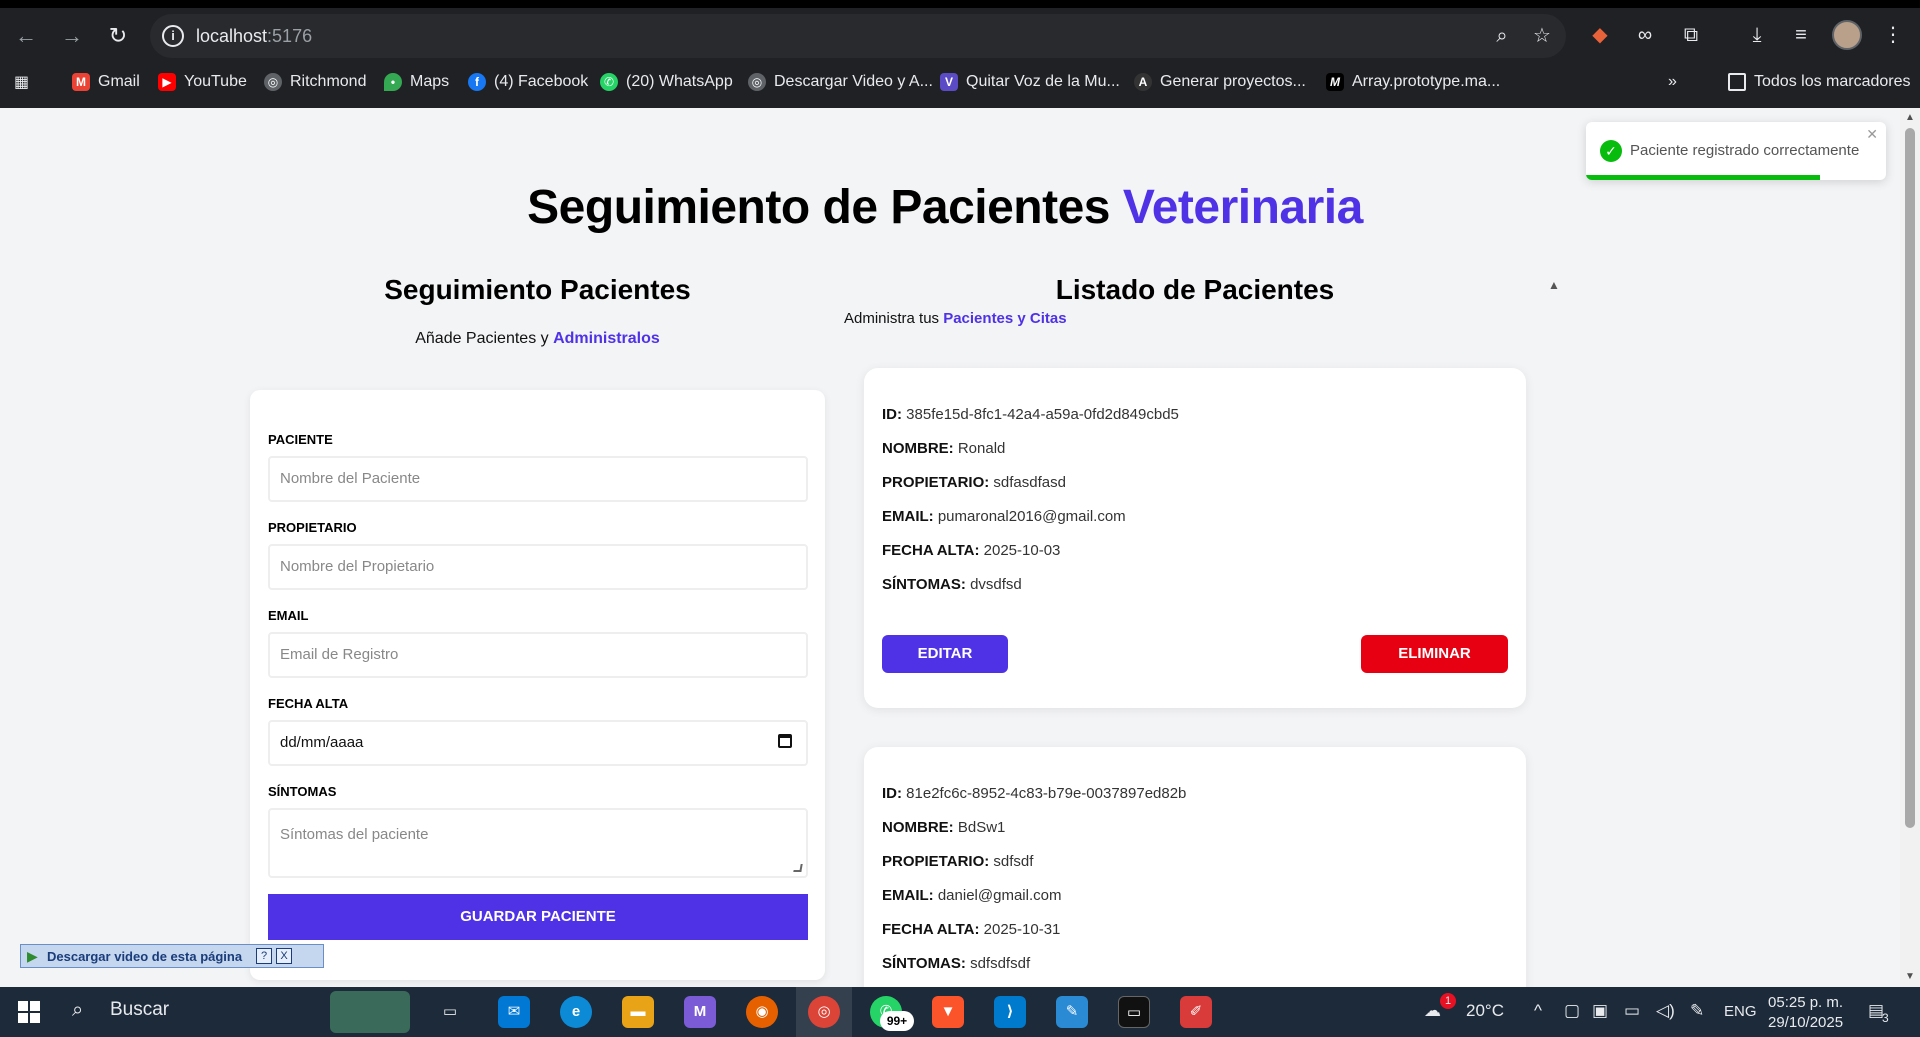  What do you see at coordinates (944, 827) in the screenshot?
I see `patient-nombre: NOMBRE: BdSw1` at bounding box center [944, 827].